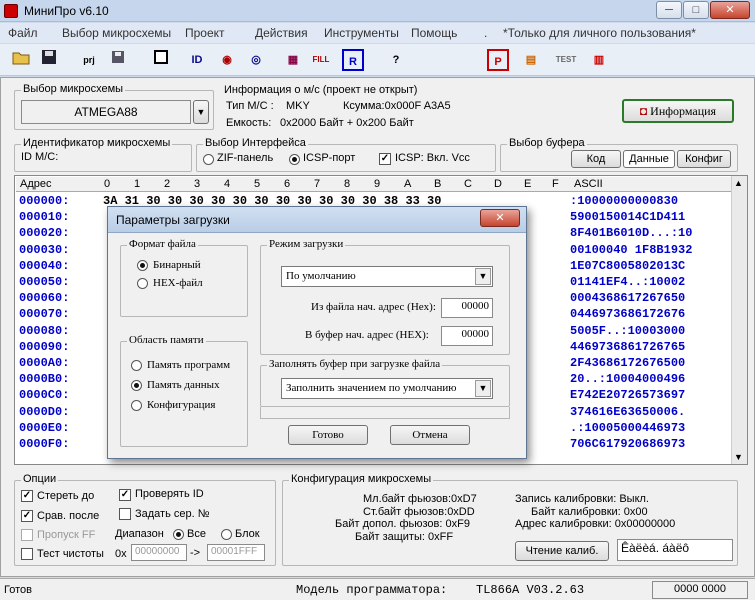 The width and height of the screenshot is (755, 600). Describe the element at coordinates (562, 551) in the screenshot. I see `read-calibration-button: Чтение калиб.` at that location.